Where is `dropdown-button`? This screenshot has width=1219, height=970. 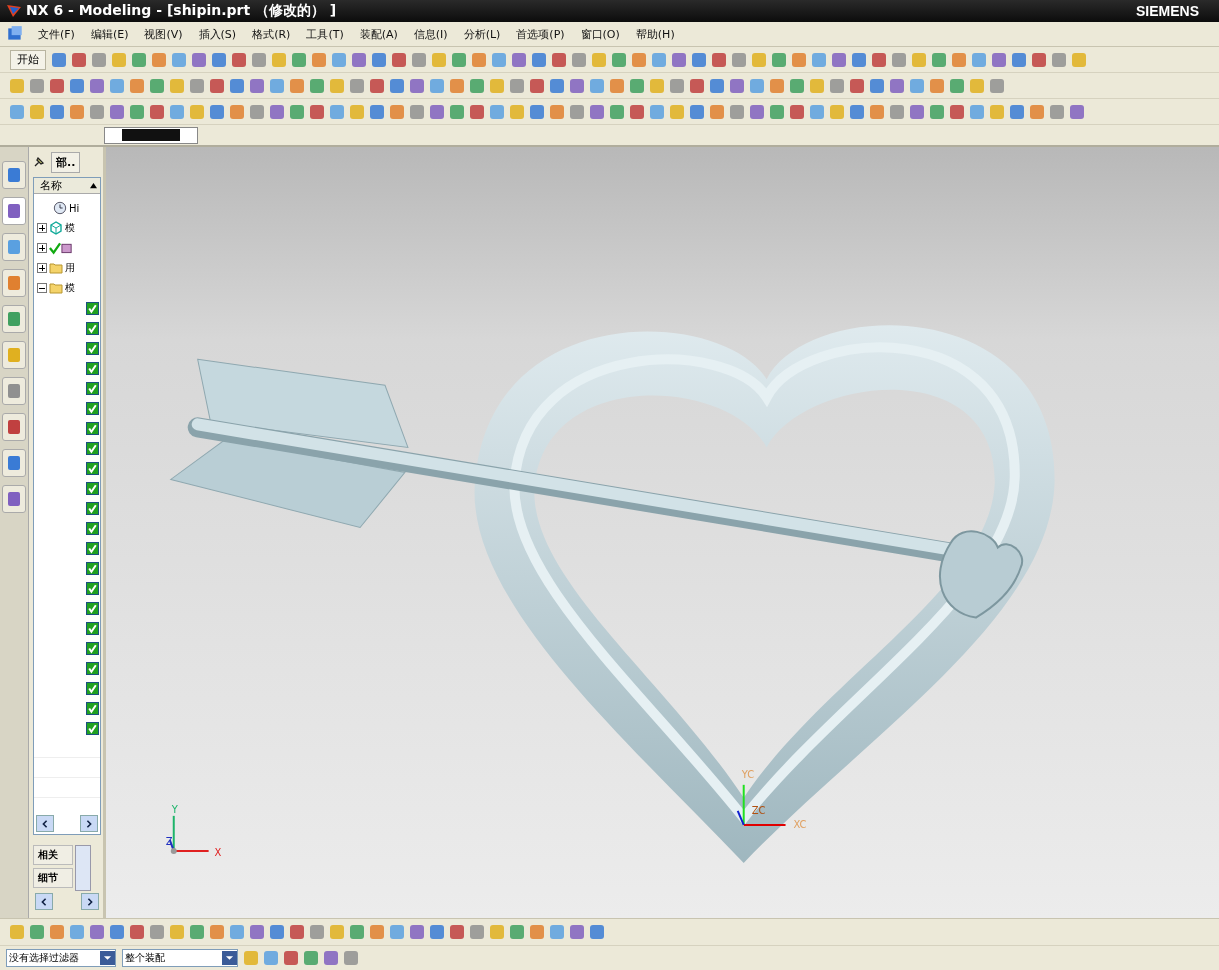 dropdown-button is located at coordinates (229, 958).